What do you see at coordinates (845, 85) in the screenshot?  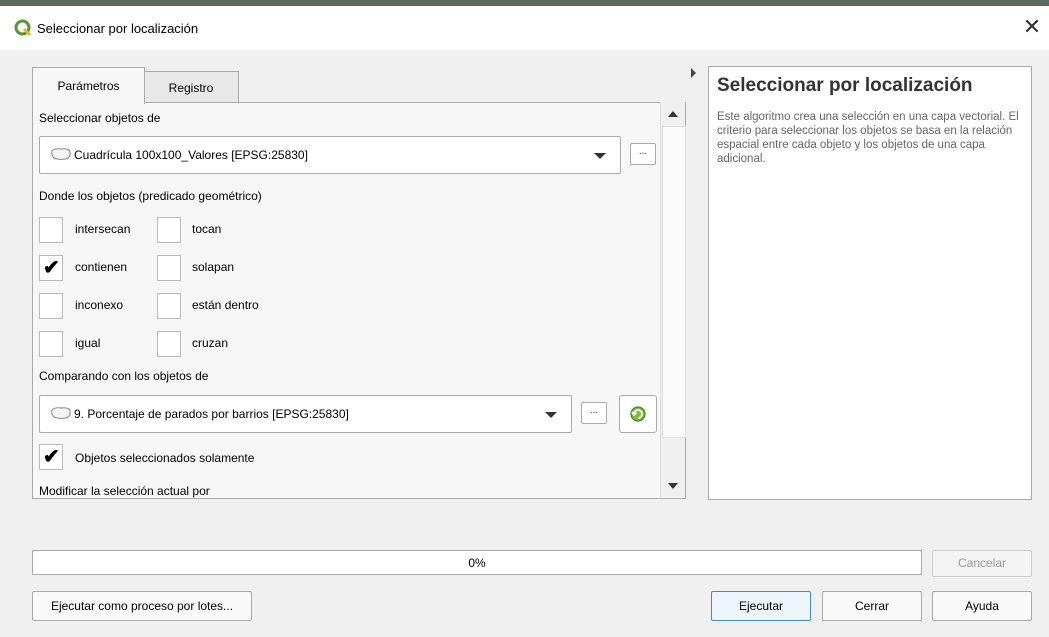 I see `help-title: Seleccionar por localización` at bounding box center [845, 85].